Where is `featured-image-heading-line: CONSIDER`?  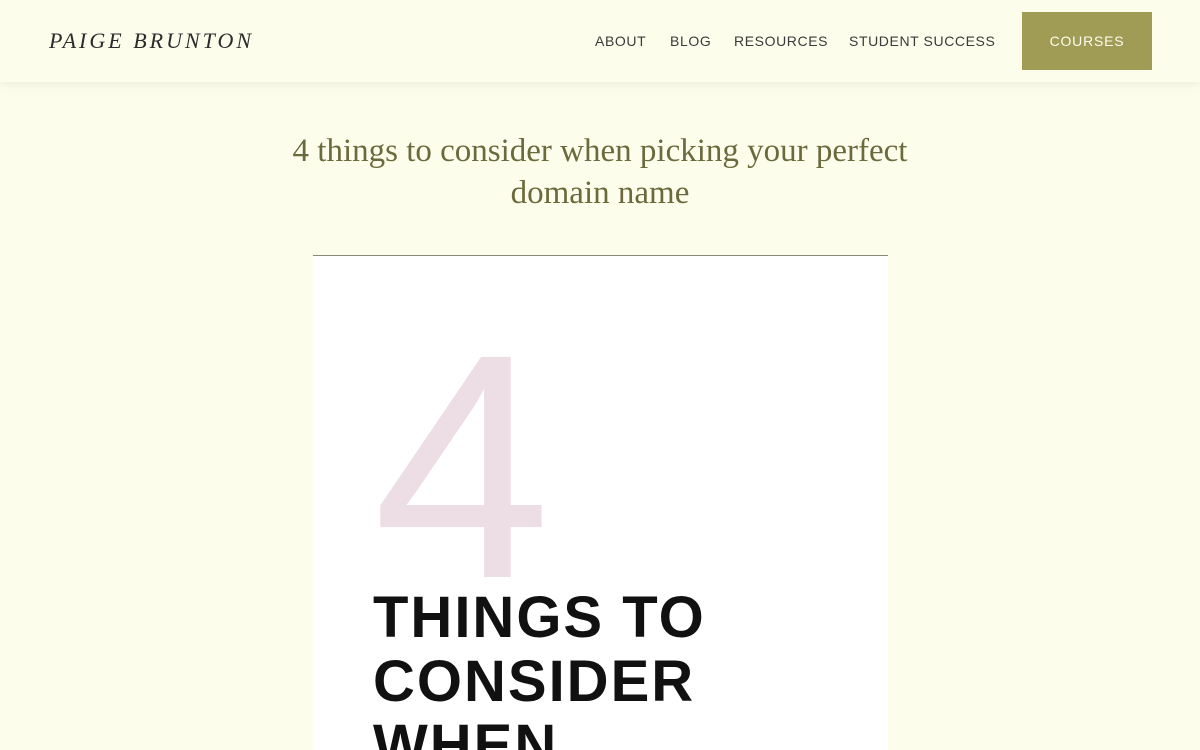 featured-image-heading-line: CONSIDER is located at coordinates (534, 681).